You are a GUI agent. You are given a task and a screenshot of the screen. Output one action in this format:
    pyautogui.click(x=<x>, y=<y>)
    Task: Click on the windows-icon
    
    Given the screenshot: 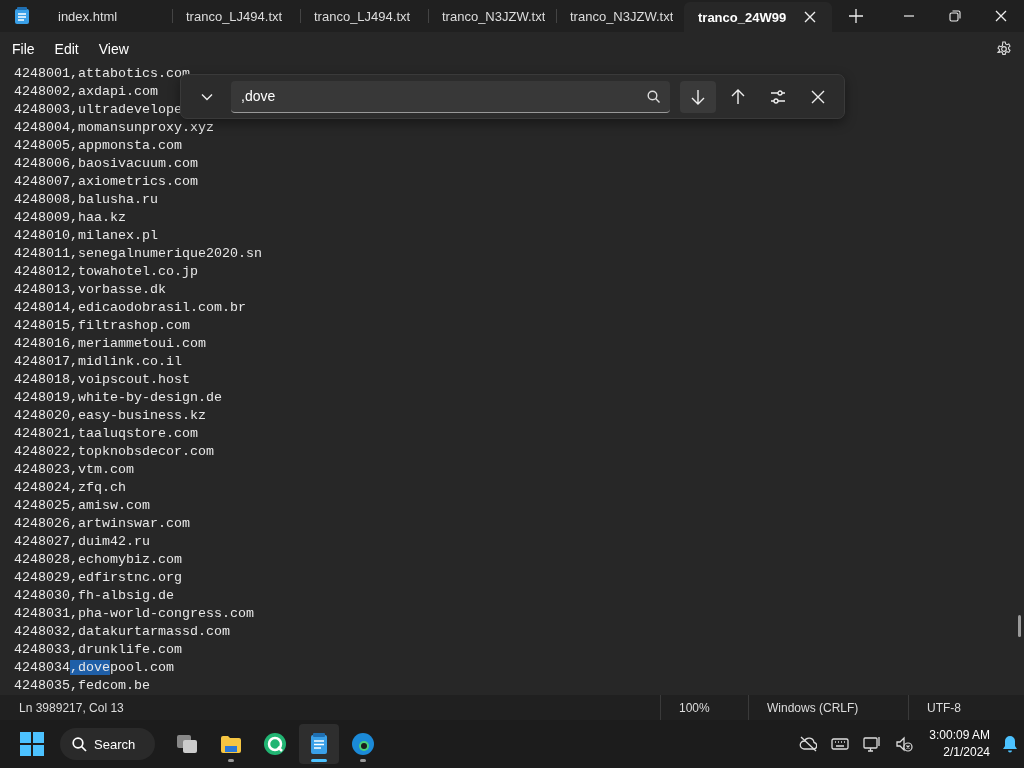 What is the action you would take?
    pyautogui.click(x=187, y=744)
    